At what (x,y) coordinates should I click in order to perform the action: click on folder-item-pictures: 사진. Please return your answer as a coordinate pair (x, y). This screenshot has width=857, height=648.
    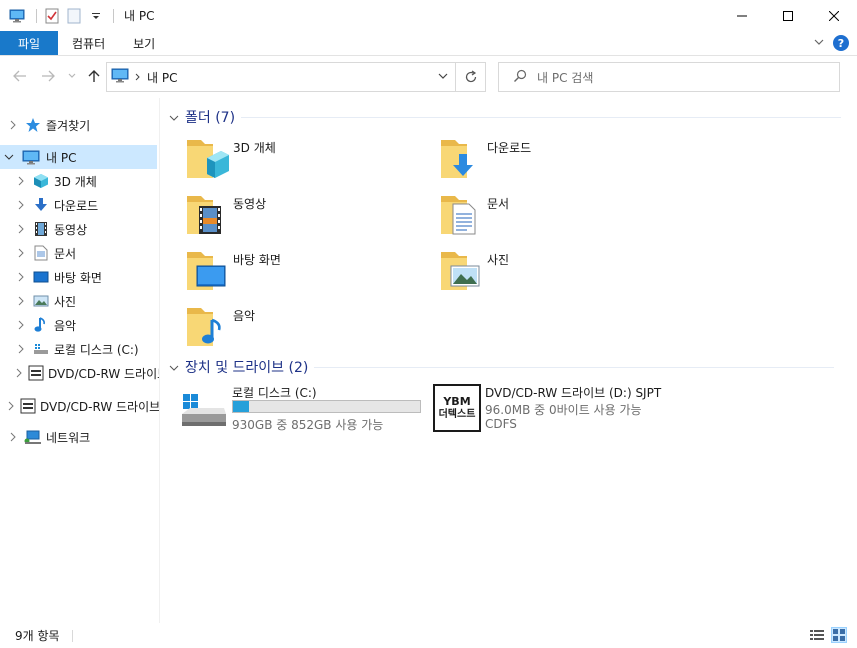
    Looking at the image, I should click on (559, 273).